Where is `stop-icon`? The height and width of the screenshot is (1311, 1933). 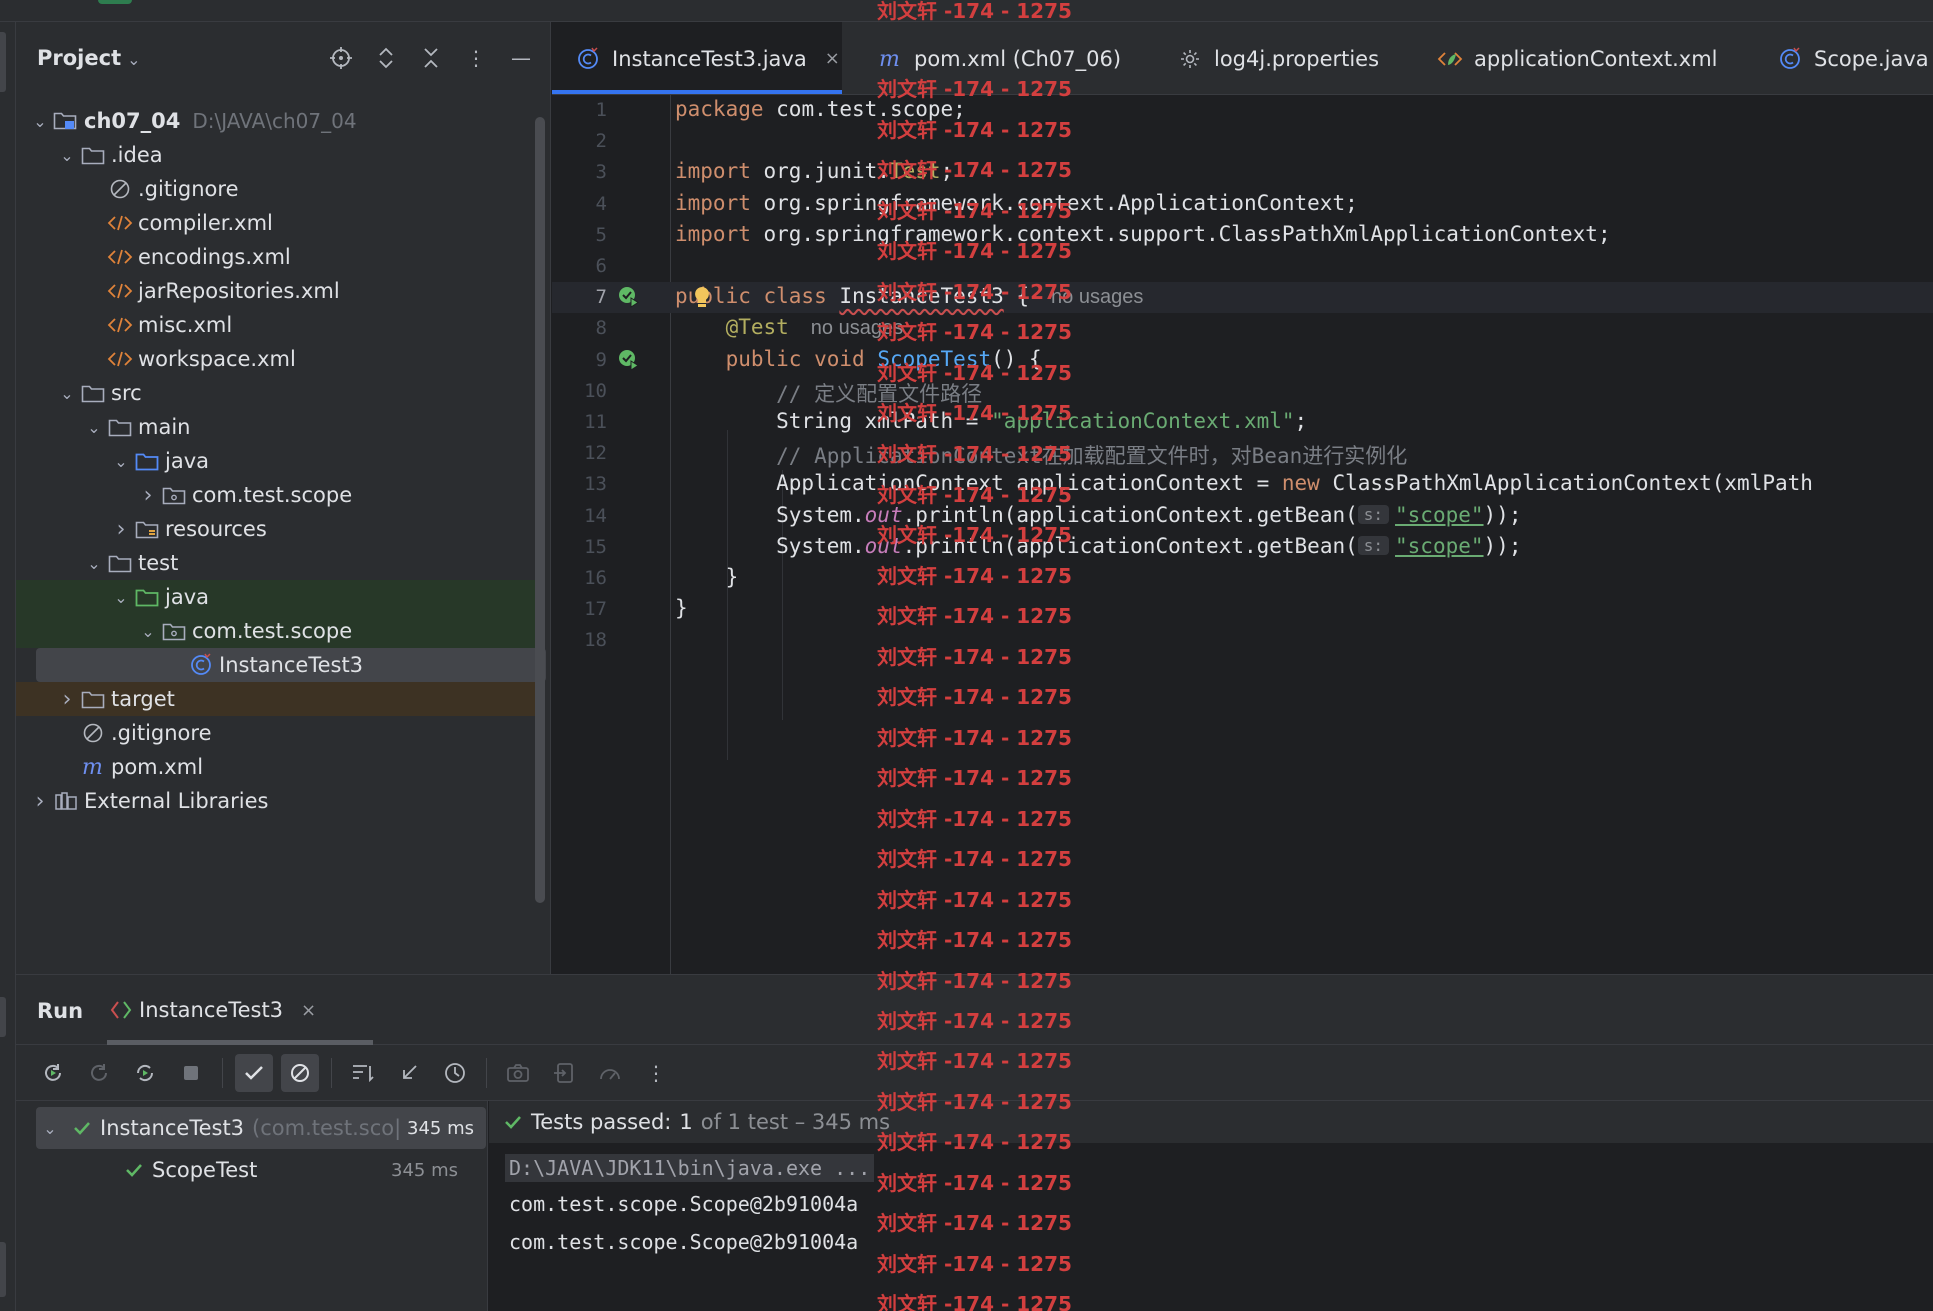
stop-icon is located at coordinates (191, 1073).